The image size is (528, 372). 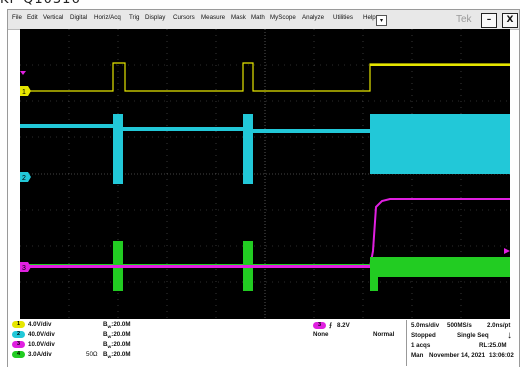 I want to click on menu-measure: Measure, so click(x=213, y=17).